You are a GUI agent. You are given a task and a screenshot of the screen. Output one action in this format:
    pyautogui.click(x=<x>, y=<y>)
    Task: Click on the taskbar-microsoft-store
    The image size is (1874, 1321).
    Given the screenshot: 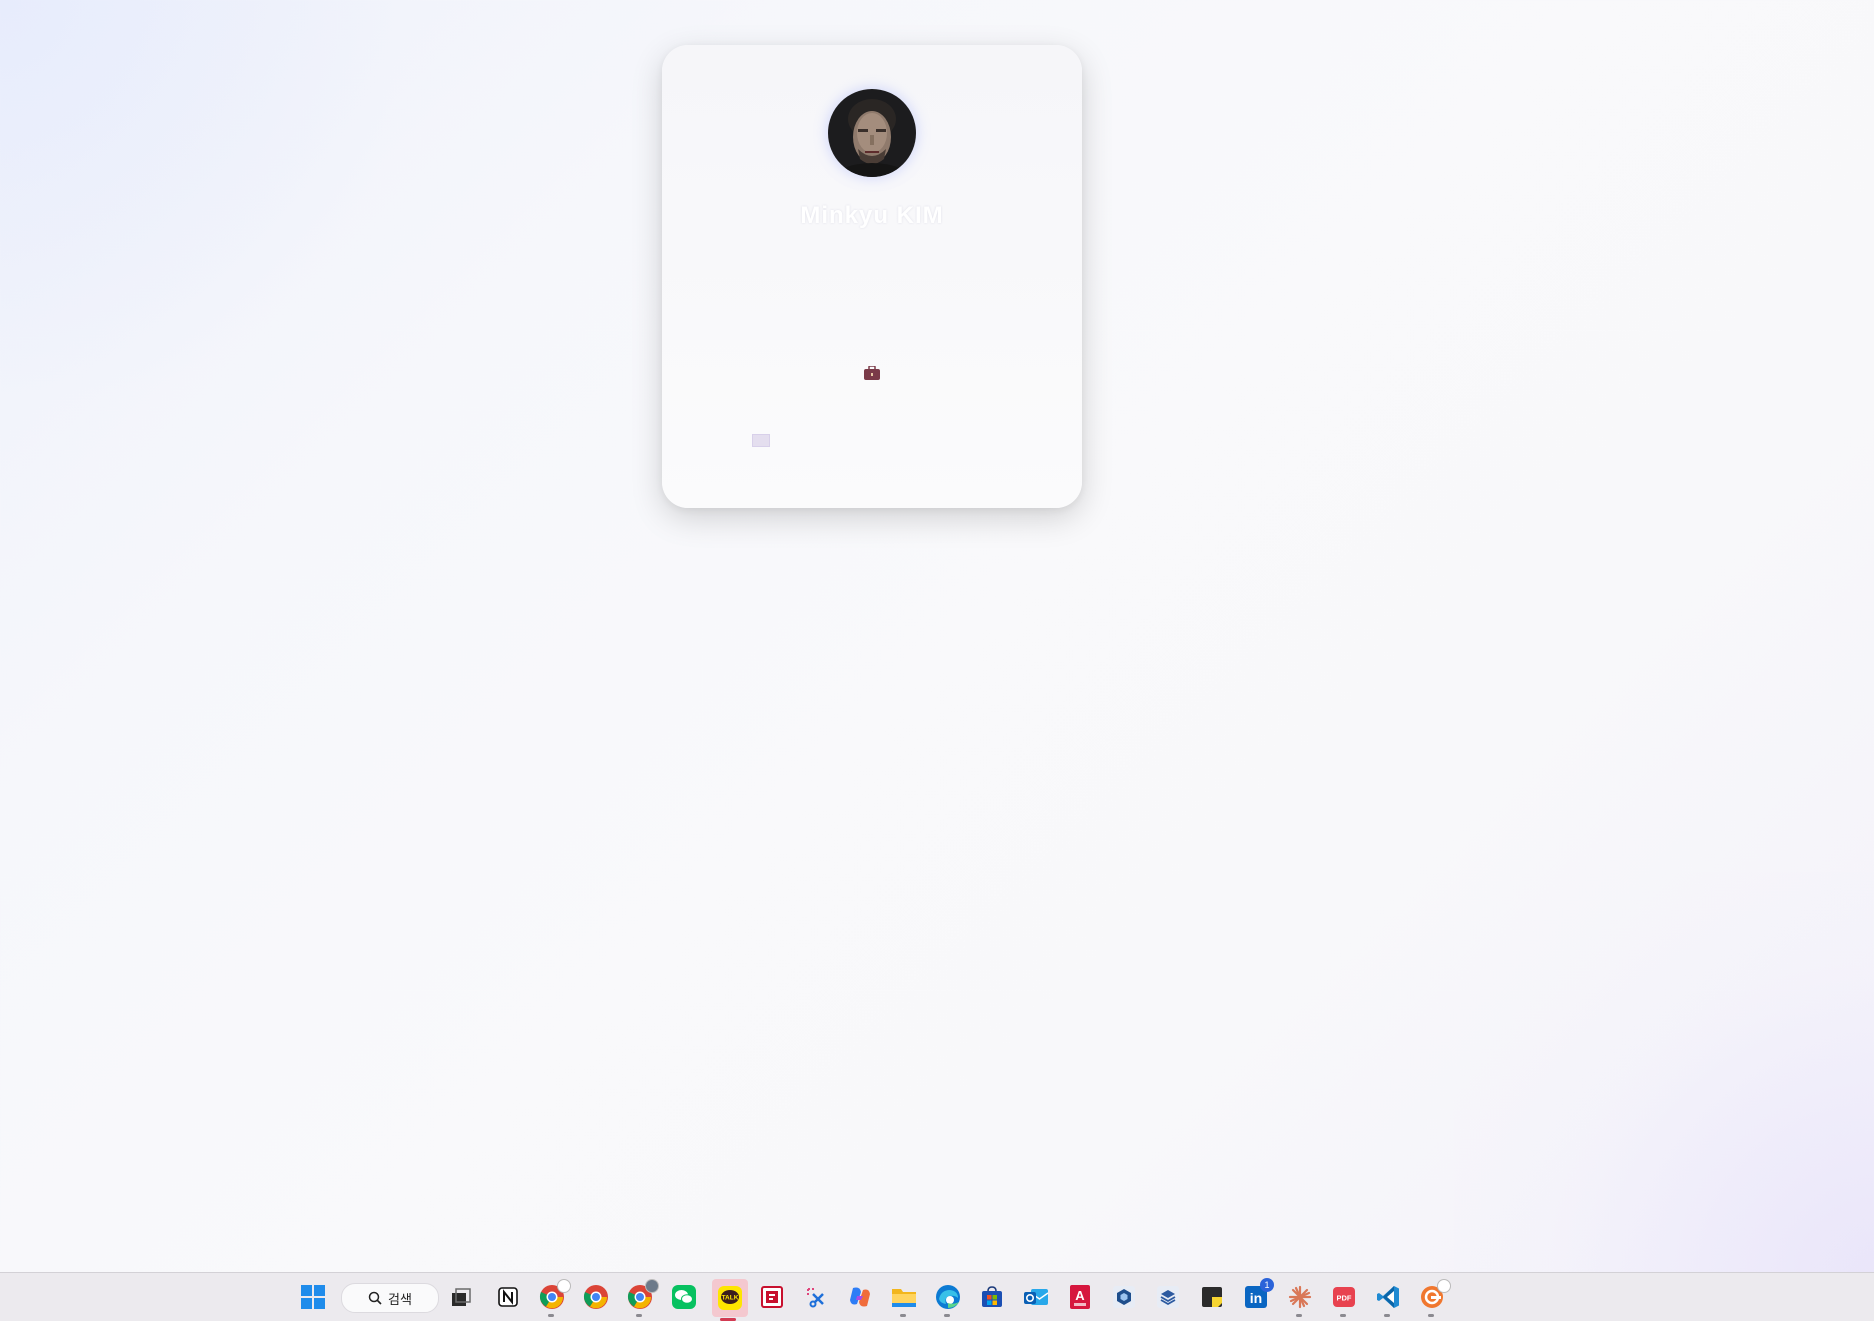 What is the action you would take?
    pyautogui.click(x=992, y=1297)
    